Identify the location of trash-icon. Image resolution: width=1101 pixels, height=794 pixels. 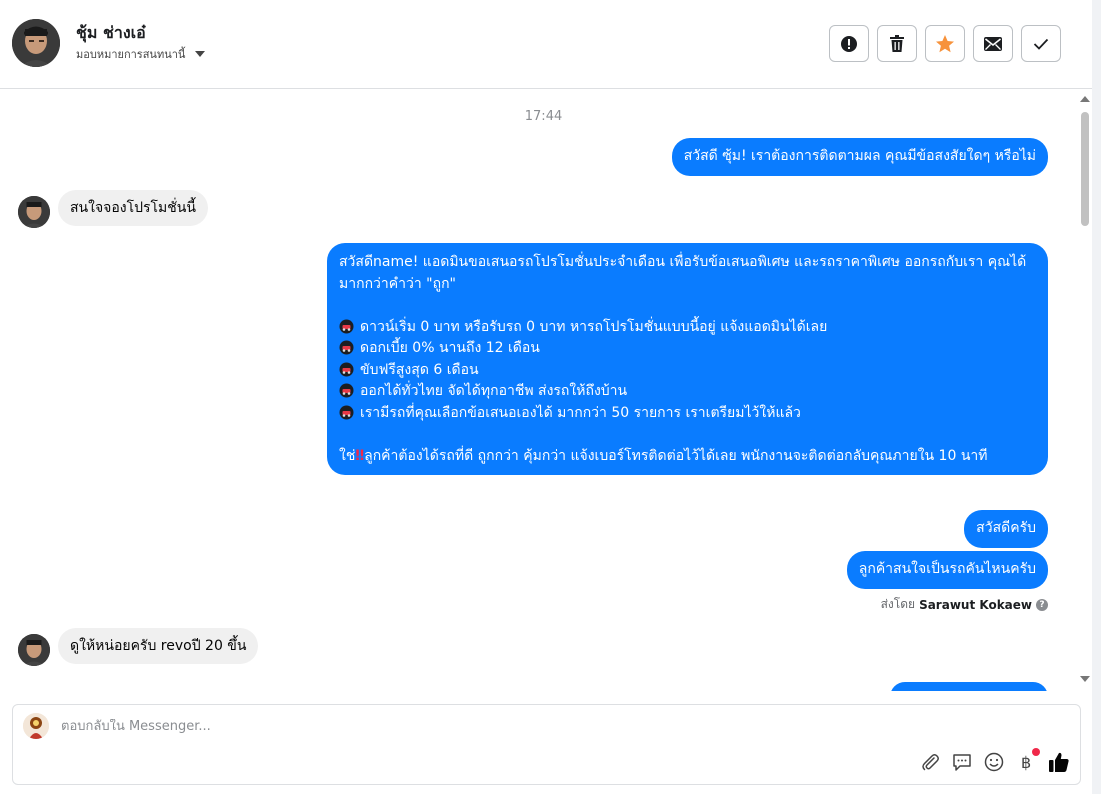
(897, 43).